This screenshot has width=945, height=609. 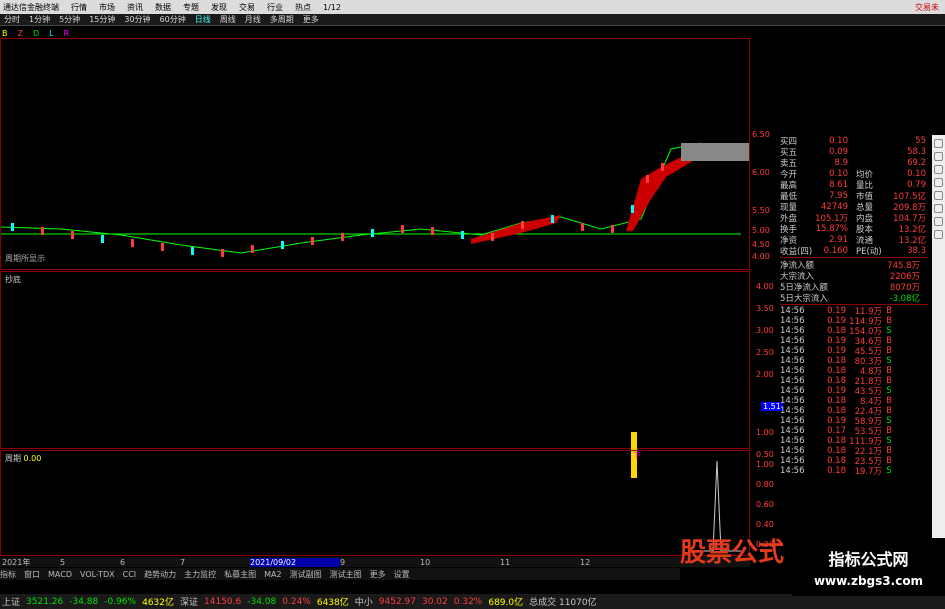 What do you see at coordinates (402, 574) in the screenshot?
I see `indicator-tab: 设置` at bounding box center [402, 574].